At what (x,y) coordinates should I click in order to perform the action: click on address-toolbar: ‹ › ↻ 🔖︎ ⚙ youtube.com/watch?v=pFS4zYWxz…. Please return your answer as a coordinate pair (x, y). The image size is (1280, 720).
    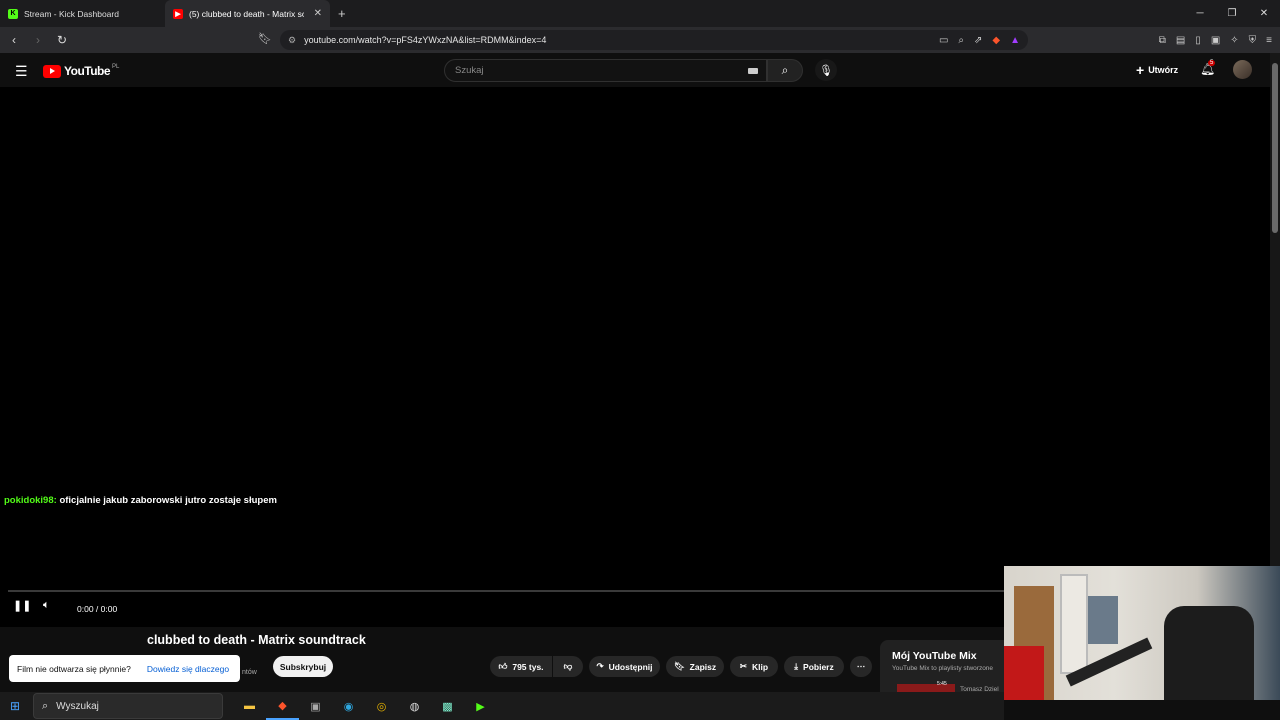
    Looking at the image, I should click on (640, 40).